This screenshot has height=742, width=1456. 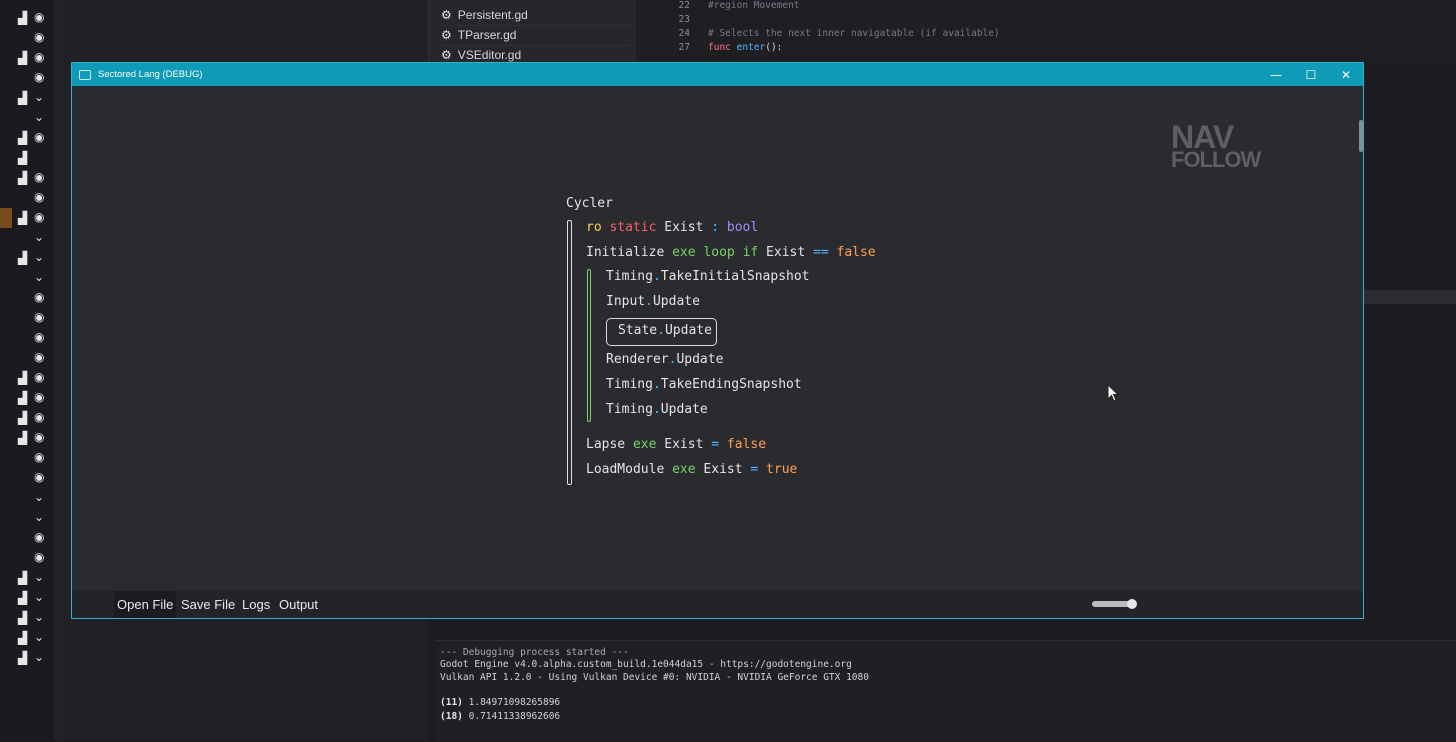 I want to click on zoom-slider-thumb, so click(x=1131, y=604).